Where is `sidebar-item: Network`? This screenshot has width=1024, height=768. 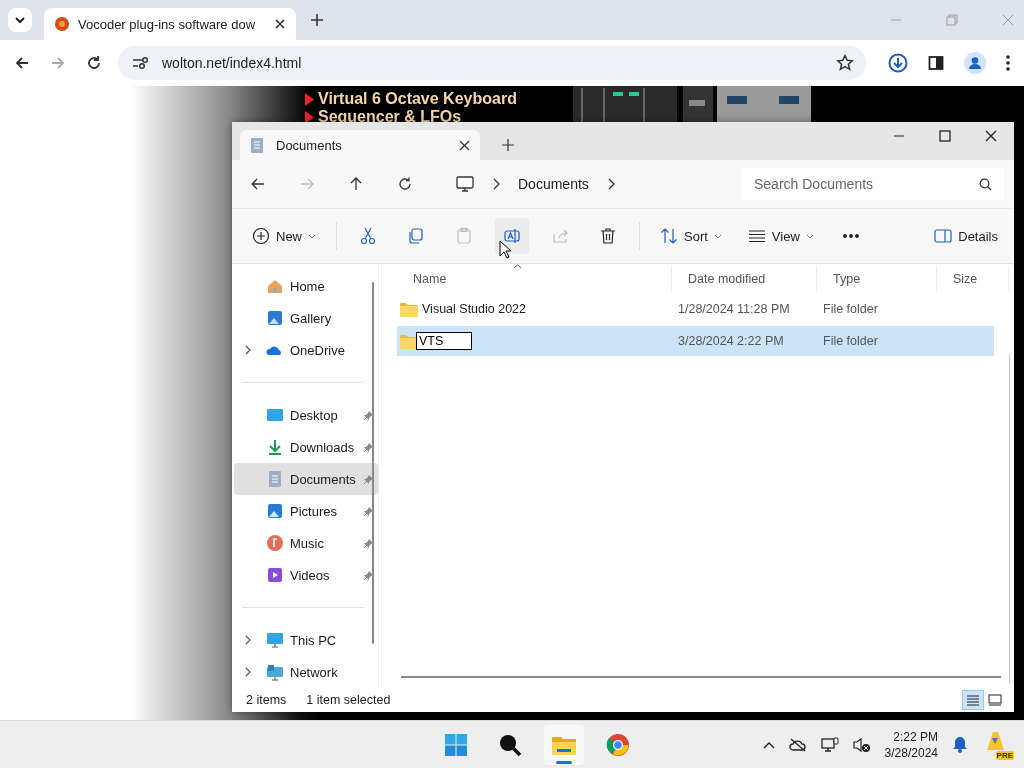 sidebar-item: Network is located at coordinates (306, 672).